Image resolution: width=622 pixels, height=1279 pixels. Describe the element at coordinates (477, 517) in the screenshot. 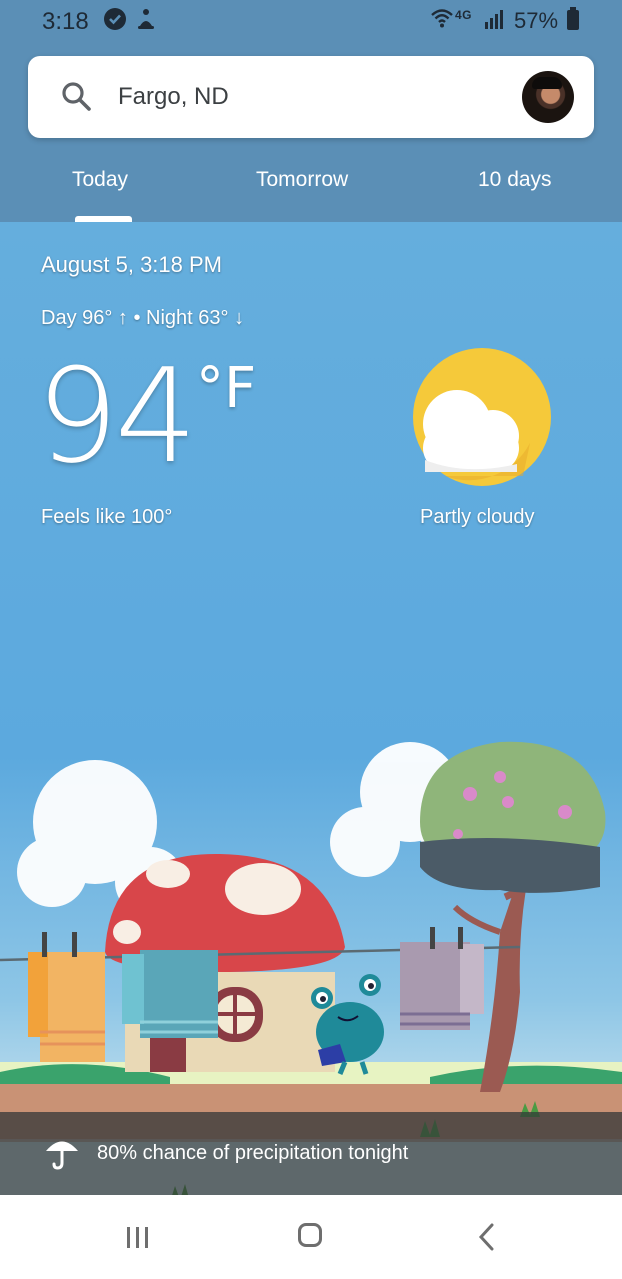

I see `condition-text: Partly cloudy` at that location.